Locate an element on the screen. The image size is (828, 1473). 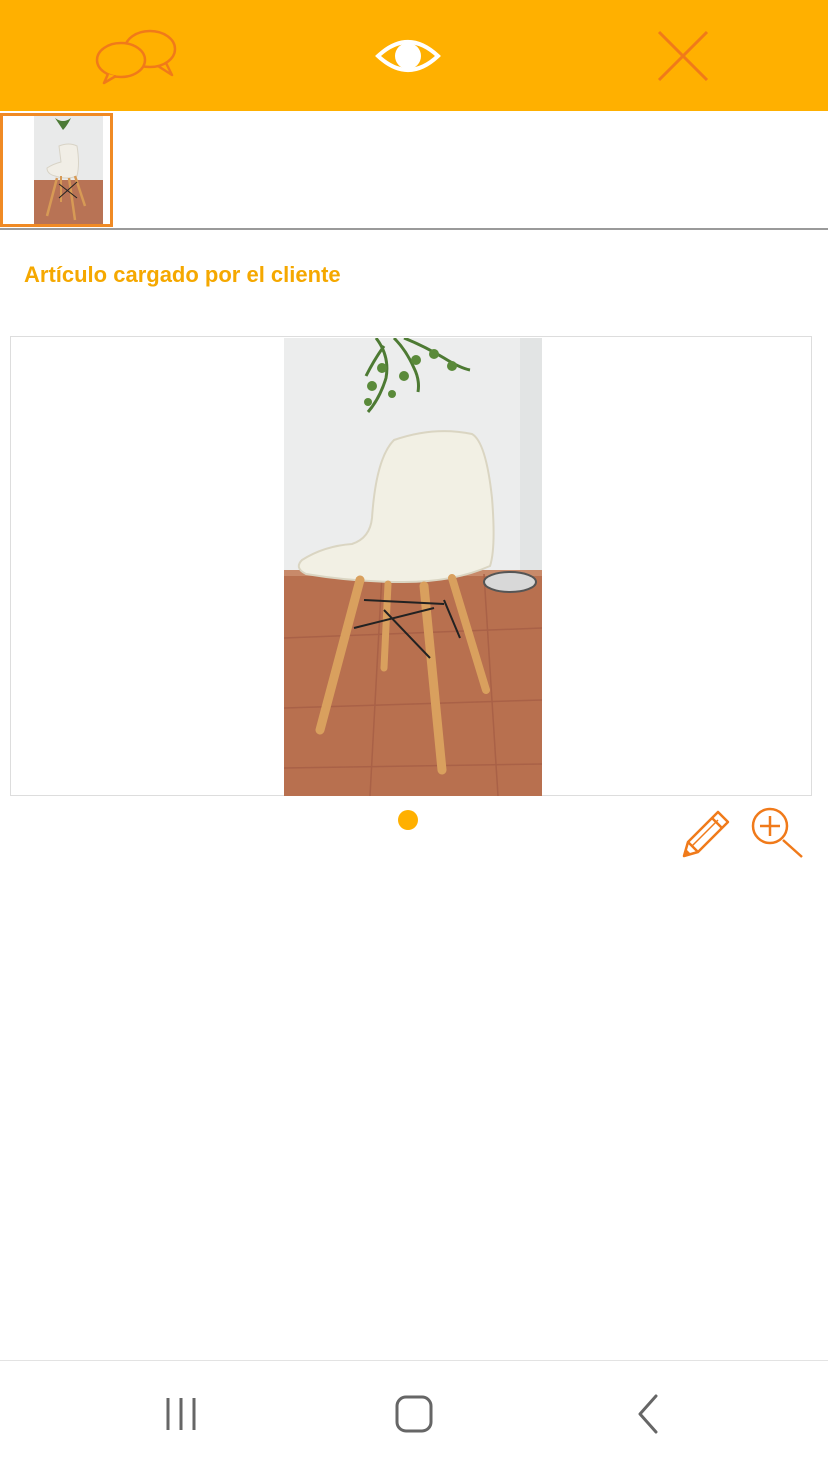
close-button is located at coordinates (683, 55).